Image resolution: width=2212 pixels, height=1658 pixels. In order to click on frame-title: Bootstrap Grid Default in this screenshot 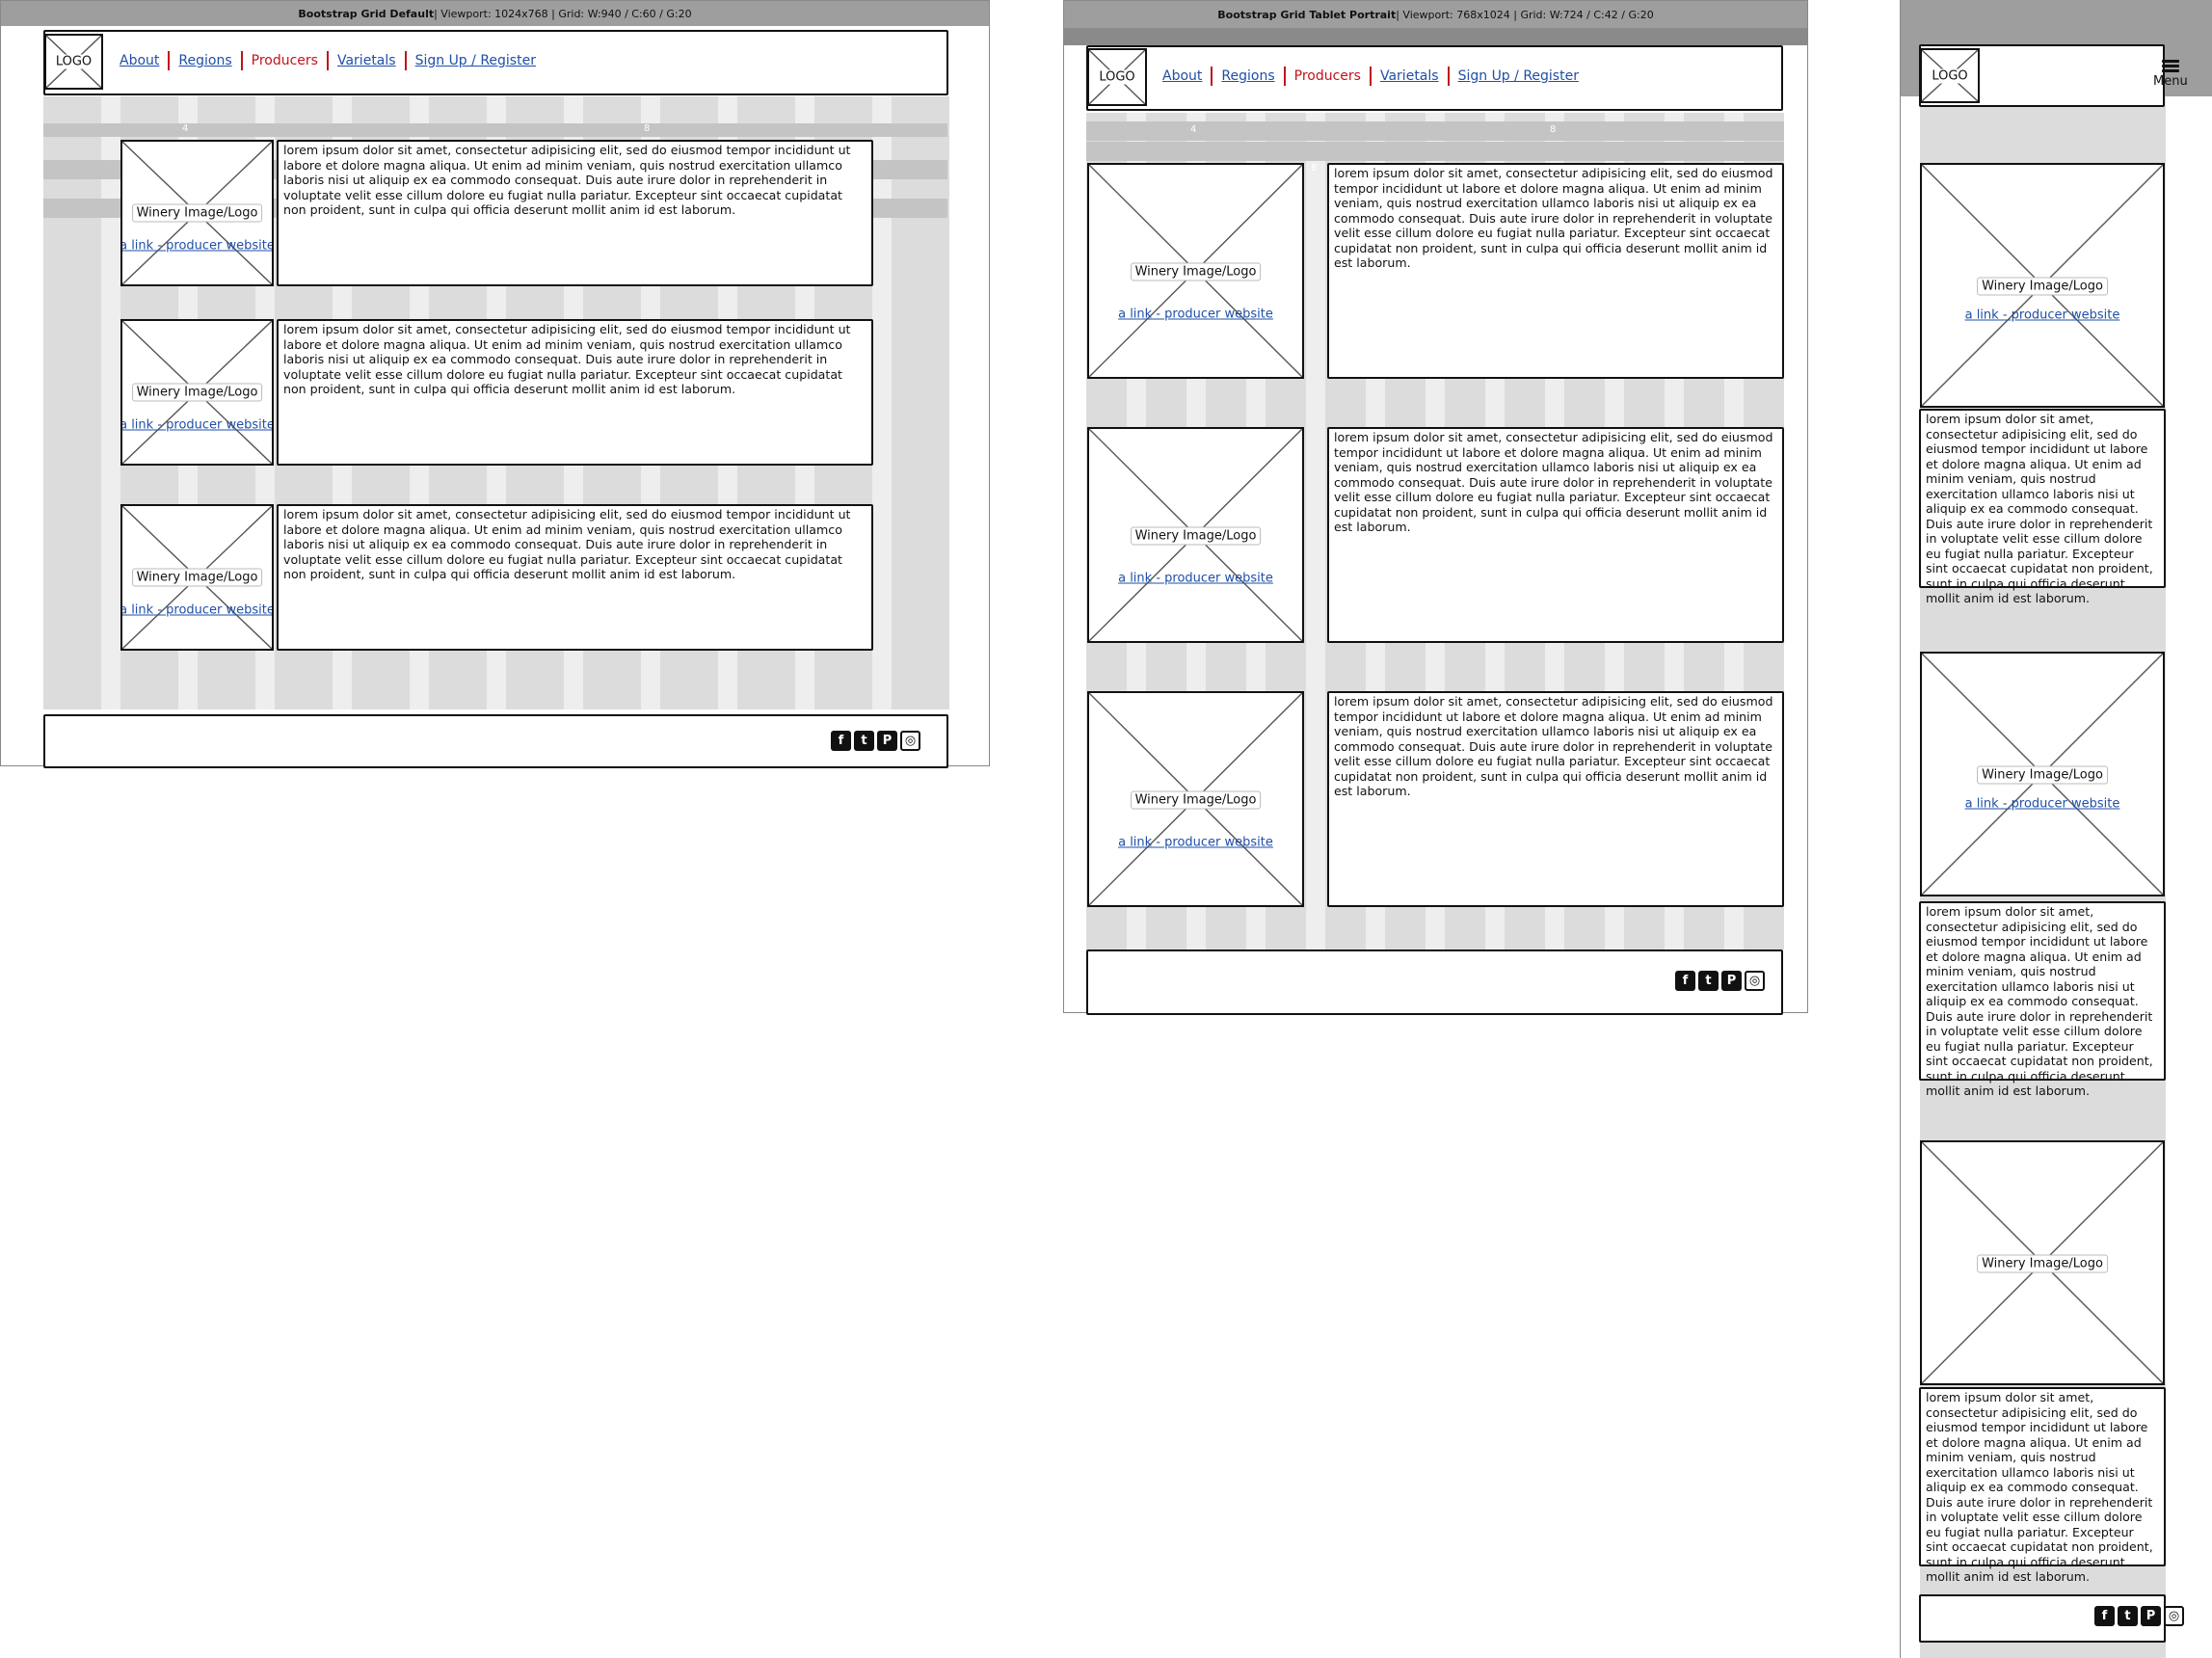, I will do `click(366, 13)`.